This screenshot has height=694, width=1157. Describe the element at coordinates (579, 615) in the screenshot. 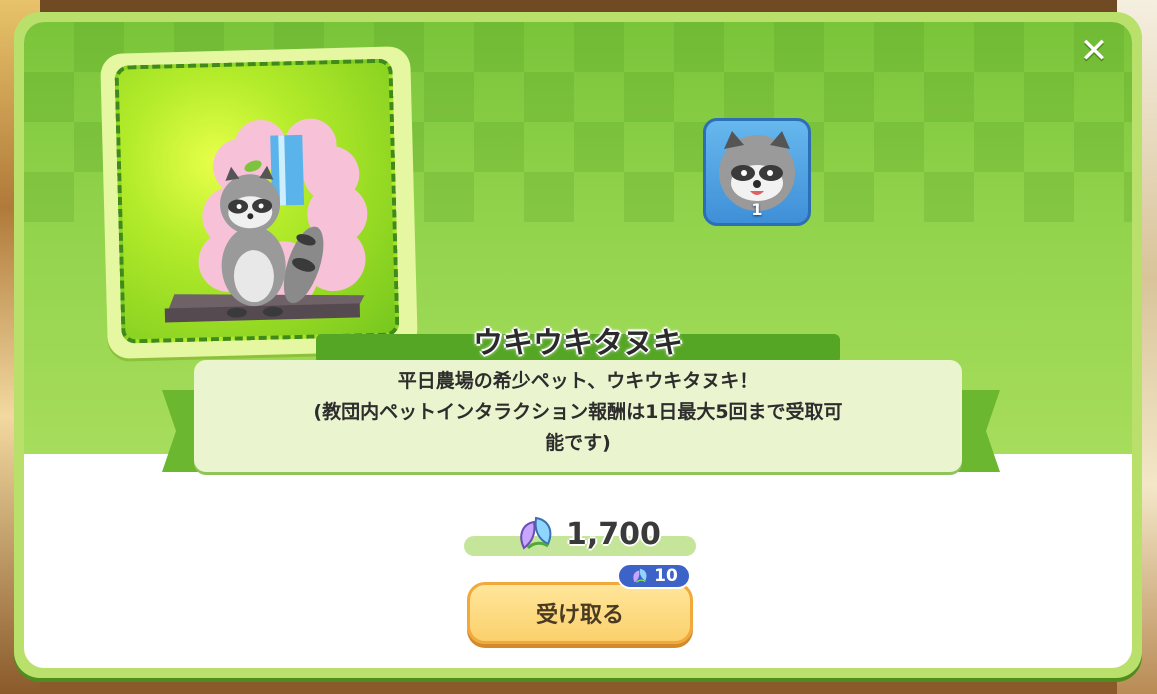

I see `claim-button-label: 受け取る` at that location.